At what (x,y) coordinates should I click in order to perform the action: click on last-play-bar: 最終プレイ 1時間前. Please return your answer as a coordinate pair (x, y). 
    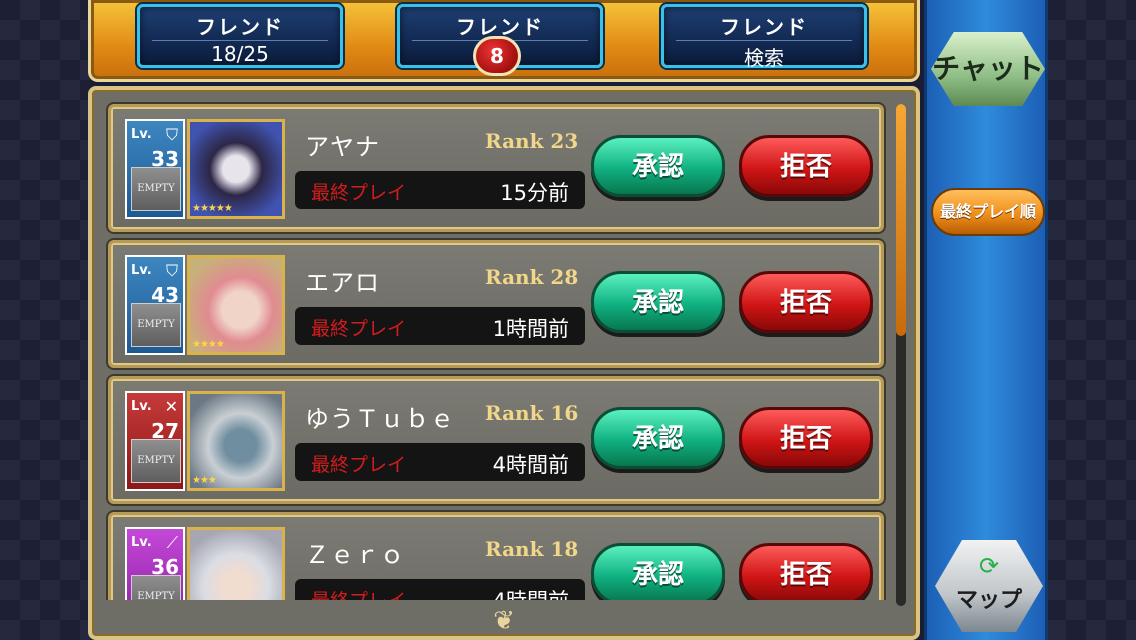
    Looking at the image, I should click on (440, 326).